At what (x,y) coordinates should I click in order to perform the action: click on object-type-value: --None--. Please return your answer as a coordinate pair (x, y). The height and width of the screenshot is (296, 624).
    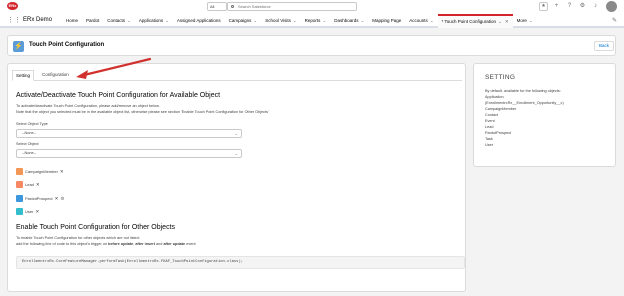
    Looking at the image, I should click on (29, 133).